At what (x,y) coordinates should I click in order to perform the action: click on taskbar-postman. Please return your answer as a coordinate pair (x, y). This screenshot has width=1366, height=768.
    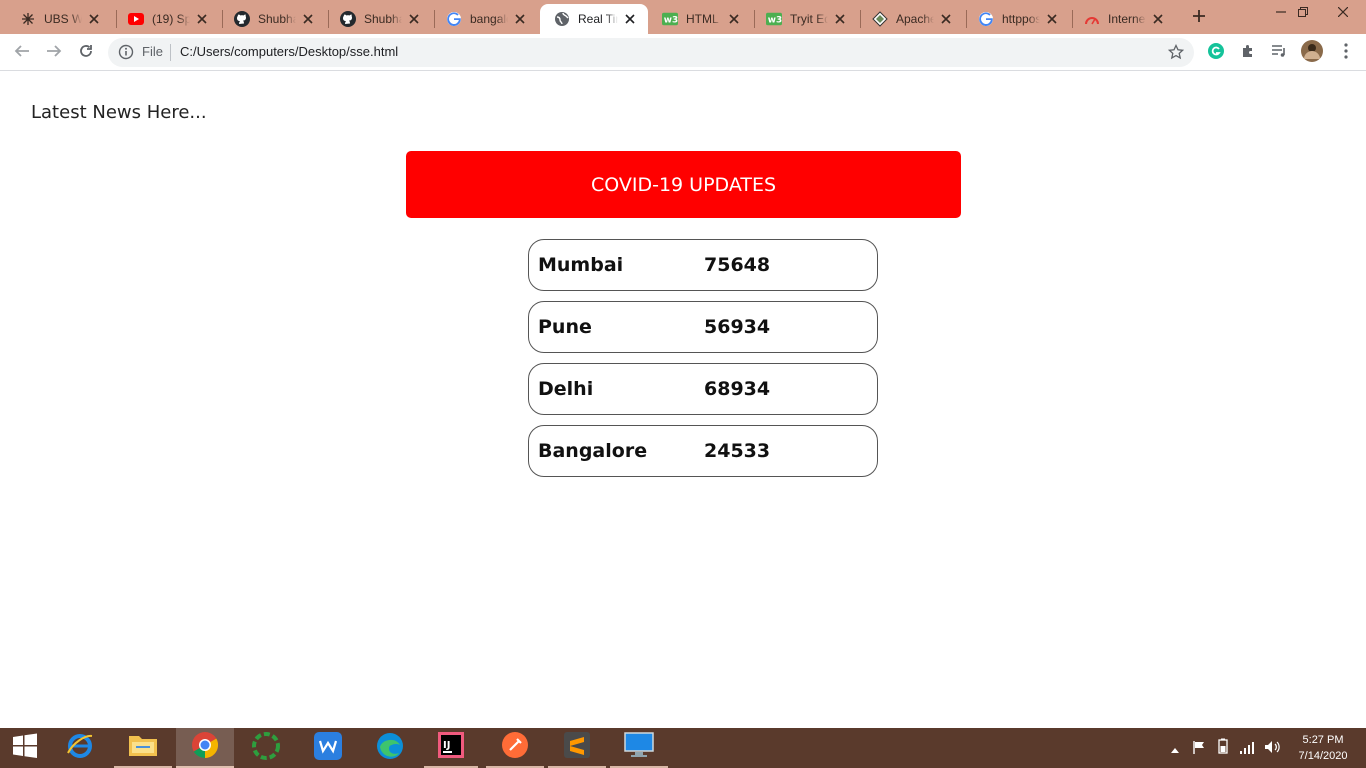
    Looking at the image, I should click on (515, 748).